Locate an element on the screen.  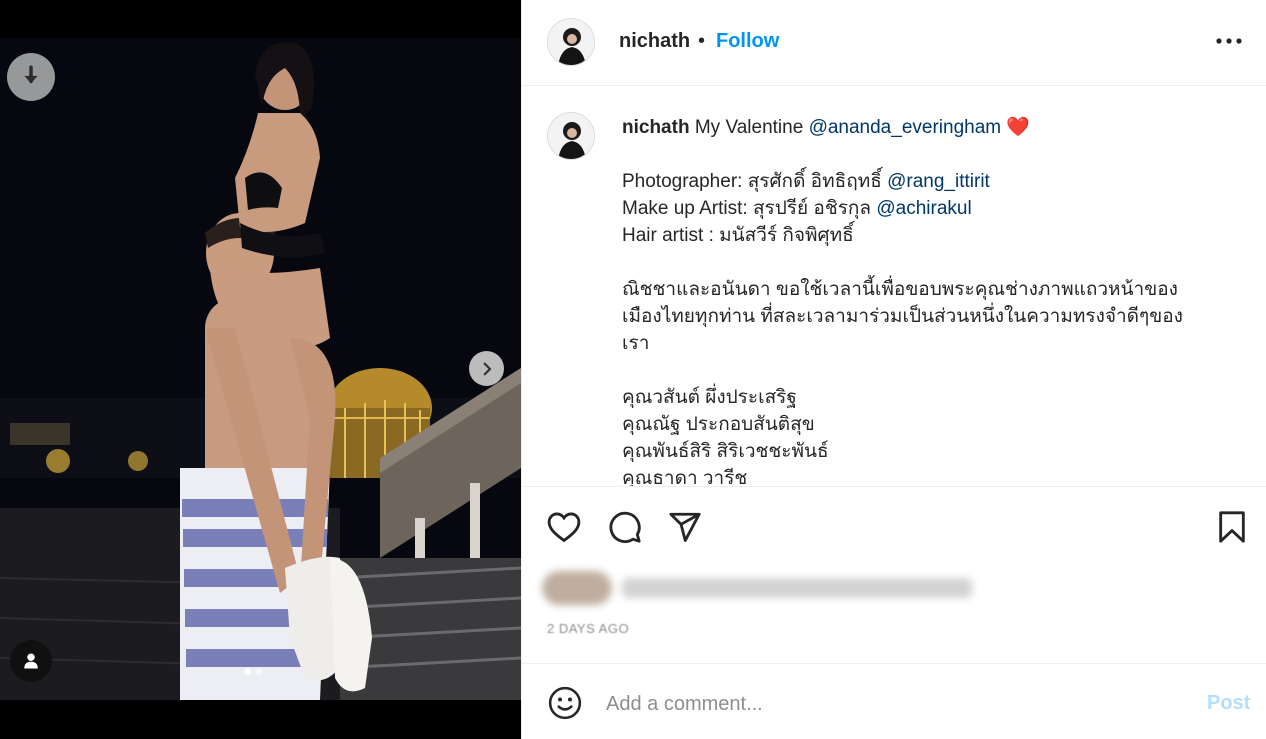
carousel-indicator is located at coordinates (253, 671).